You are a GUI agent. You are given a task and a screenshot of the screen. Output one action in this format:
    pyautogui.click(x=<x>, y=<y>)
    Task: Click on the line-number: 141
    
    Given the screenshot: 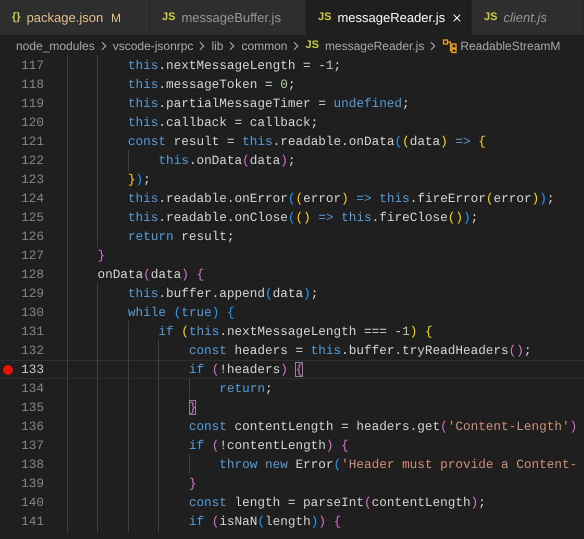 What is the action you would take?
    pyautogui.click(x=32, y=521)
    